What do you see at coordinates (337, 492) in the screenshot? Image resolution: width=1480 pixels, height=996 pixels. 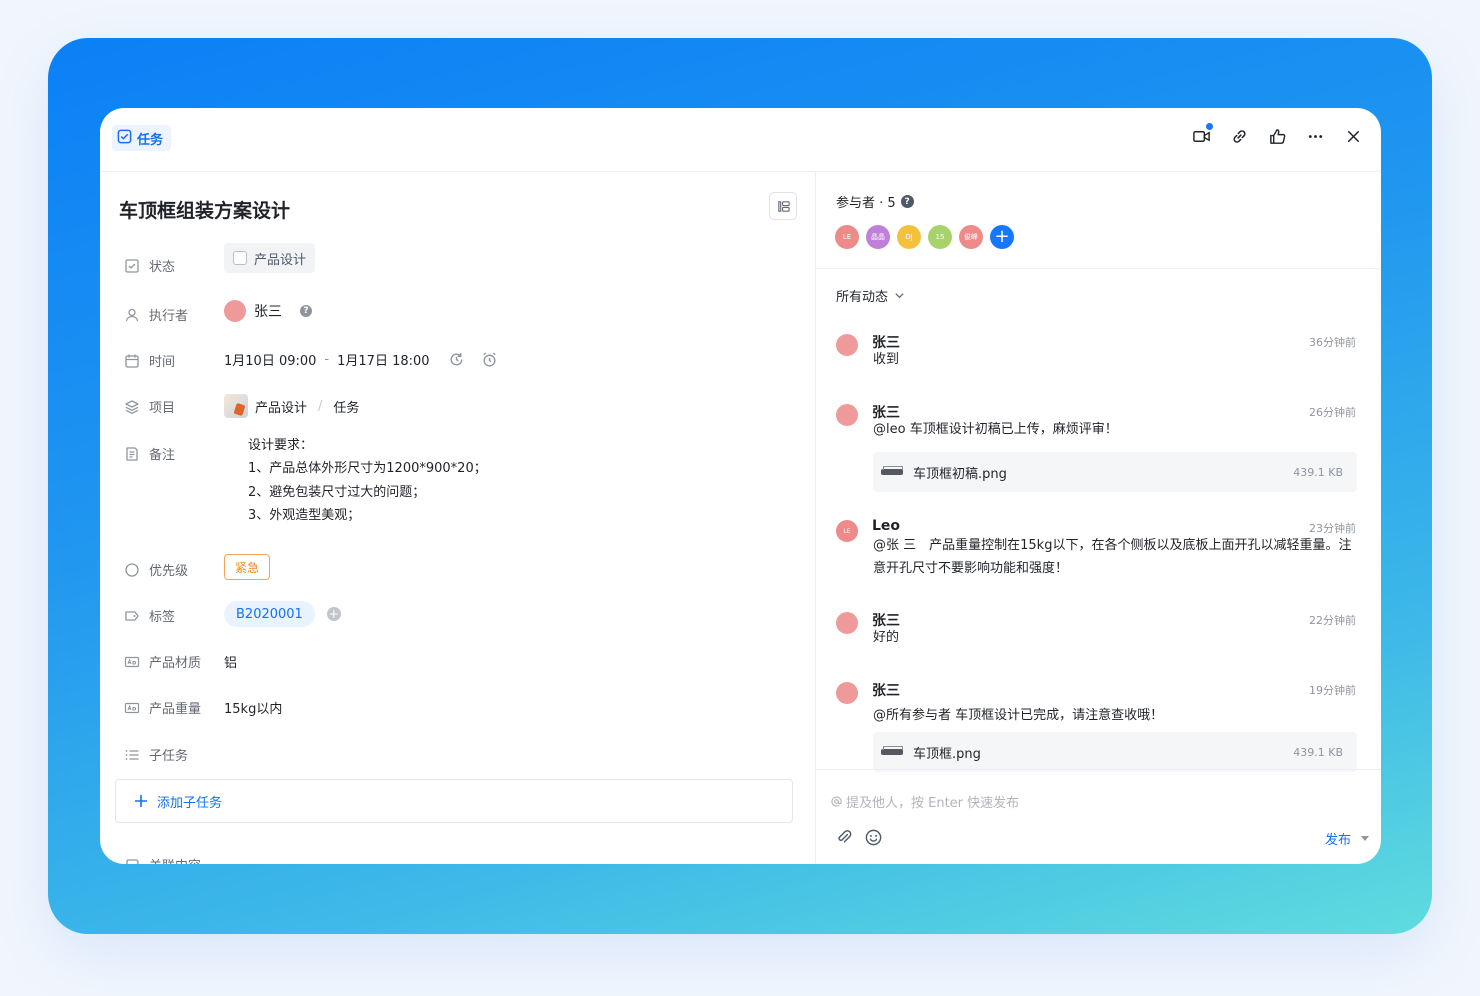 I see `notes-line: 2、避免包装尺寸过大的问题；` at bounding box center [337, 492].